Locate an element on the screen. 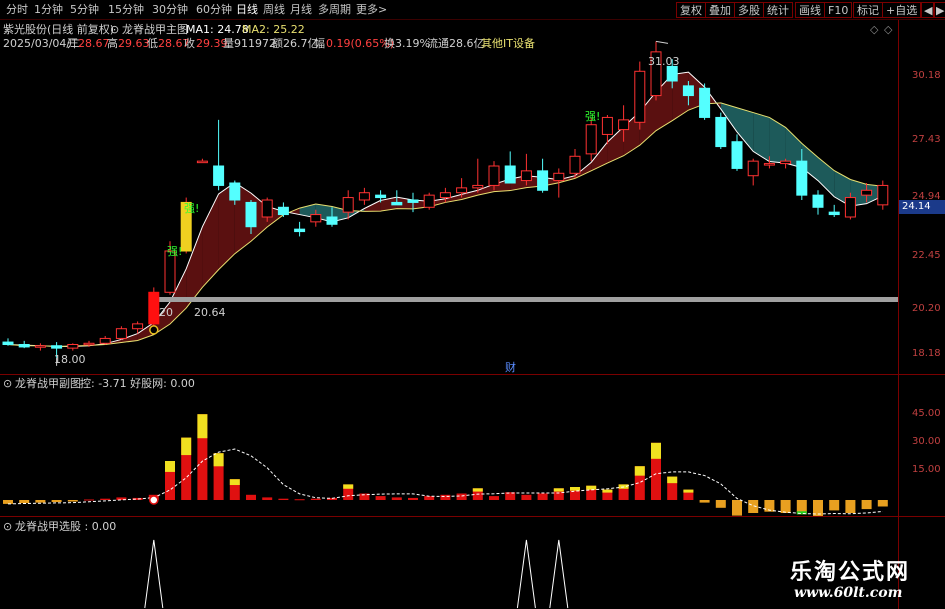  sub-indicator-toggle-icon: ⊙ is located at coordinates (7, 383).